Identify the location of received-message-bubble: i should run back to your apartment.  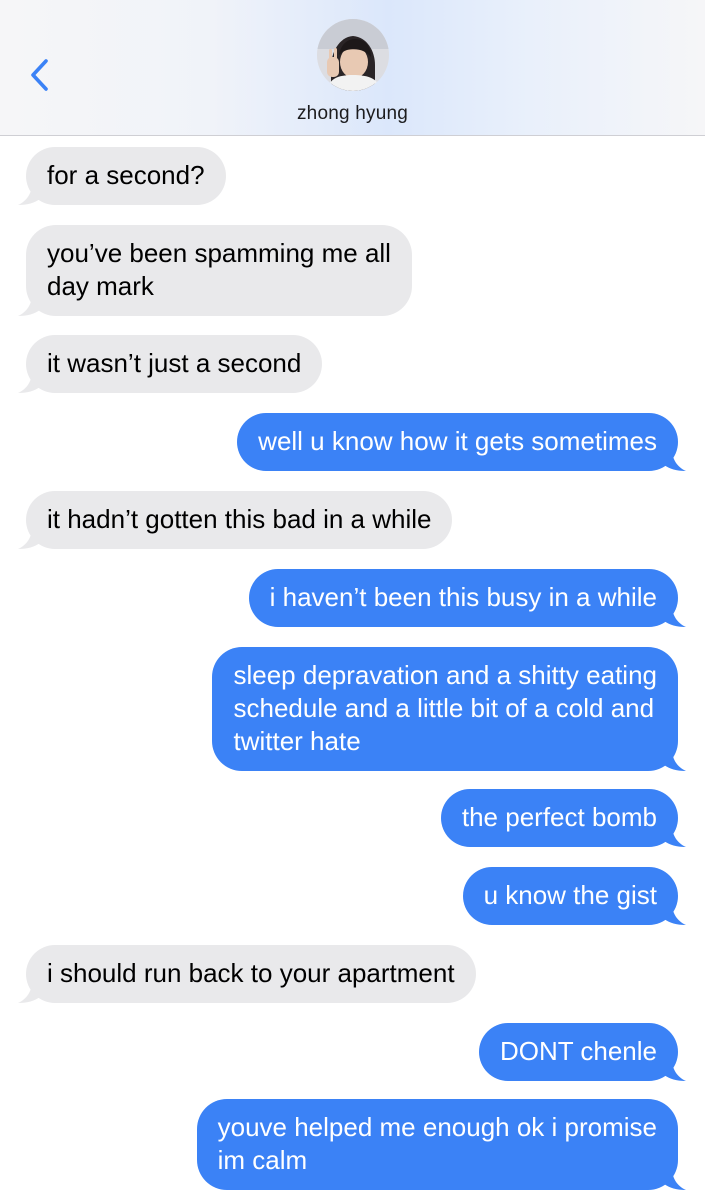
(247, 974).